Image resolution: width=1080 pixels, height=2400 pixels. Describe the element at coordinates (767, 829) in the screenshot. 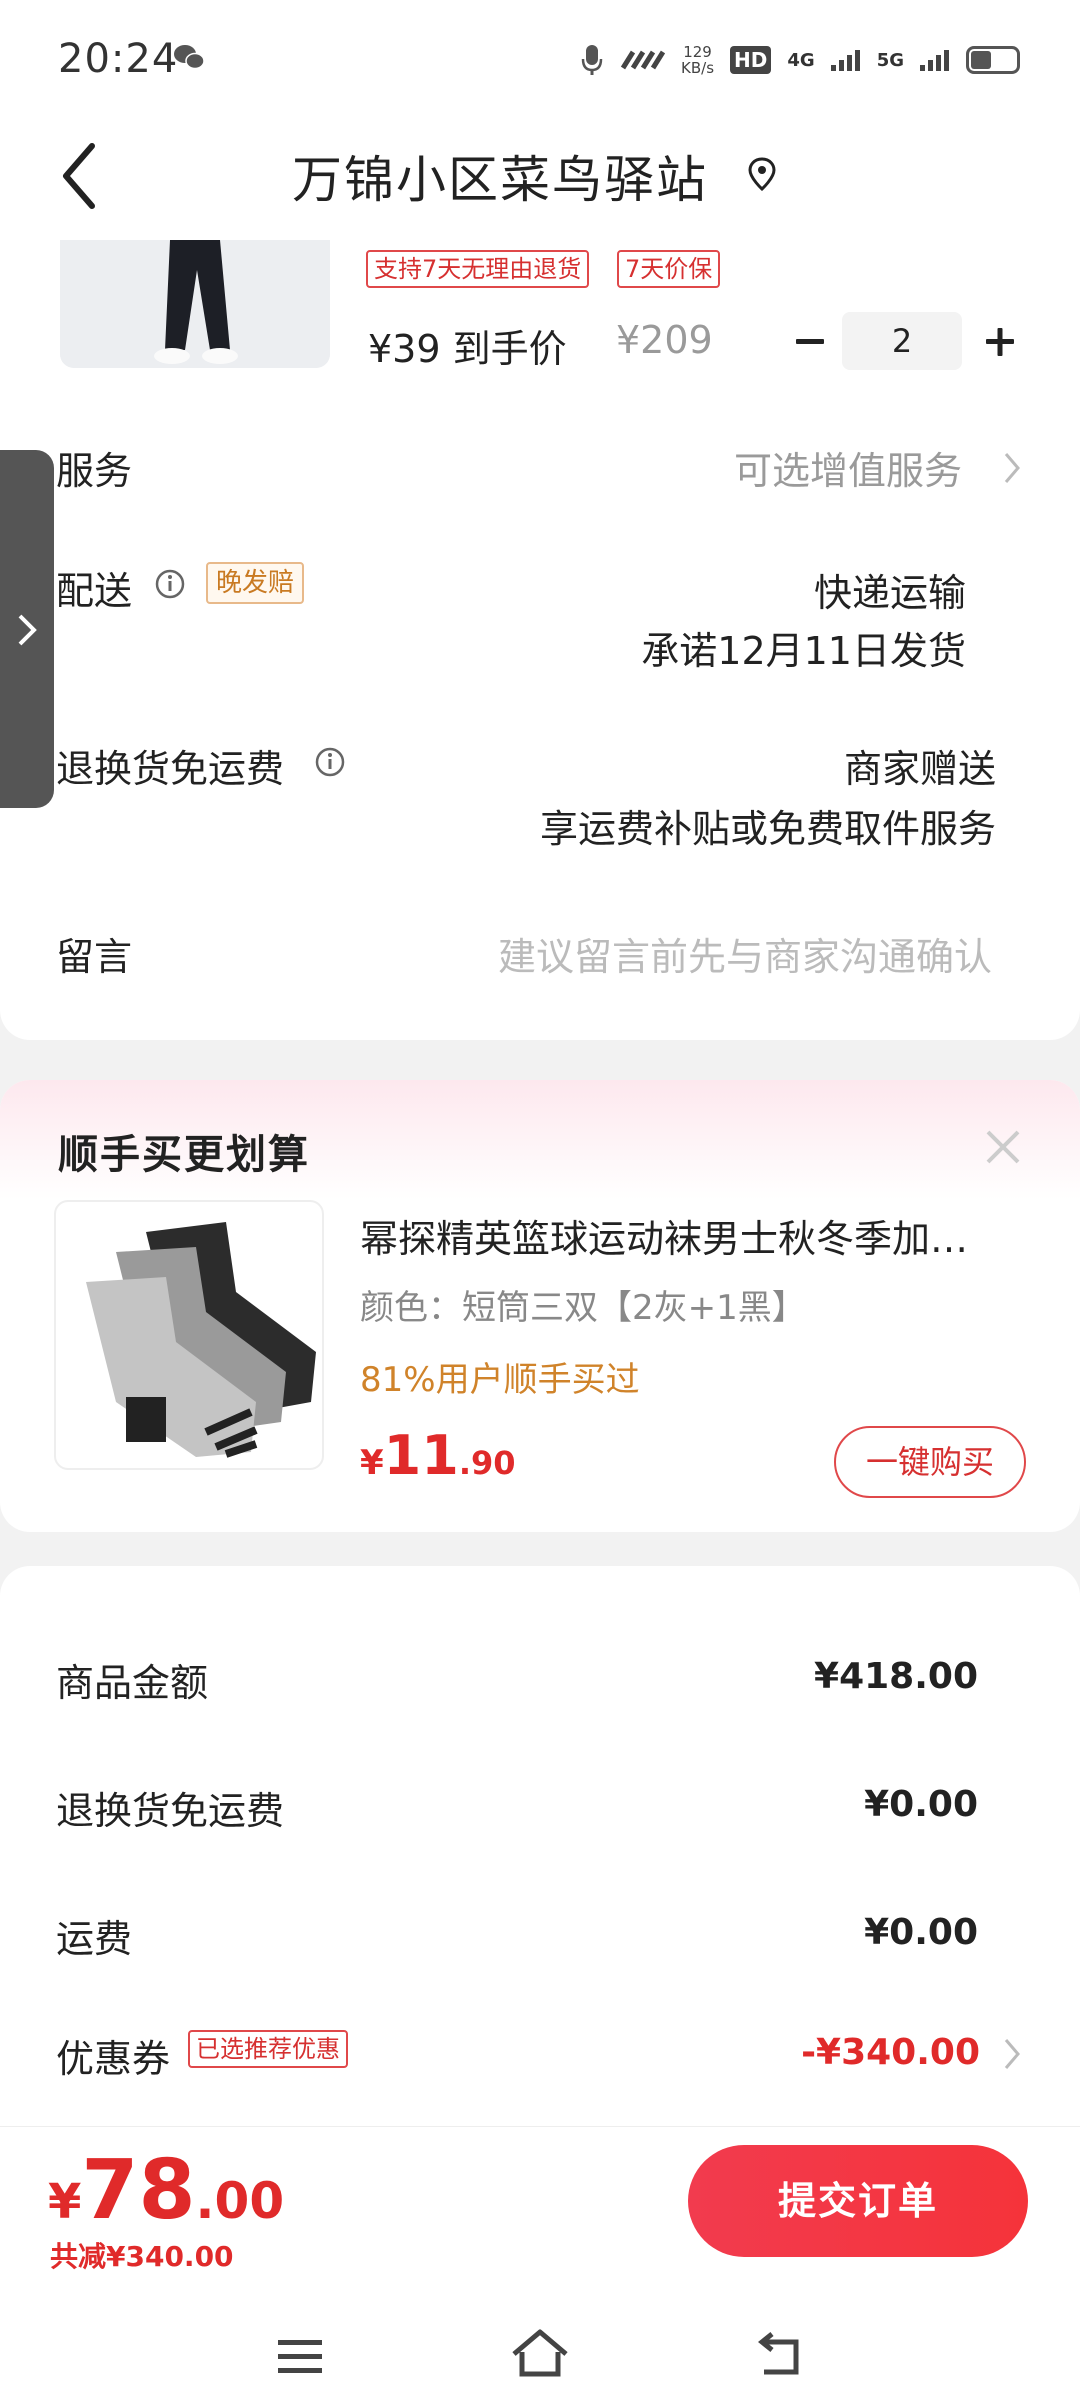

I see `return-shipping-desc: 享运费补贴或免费取件服务` at that location.